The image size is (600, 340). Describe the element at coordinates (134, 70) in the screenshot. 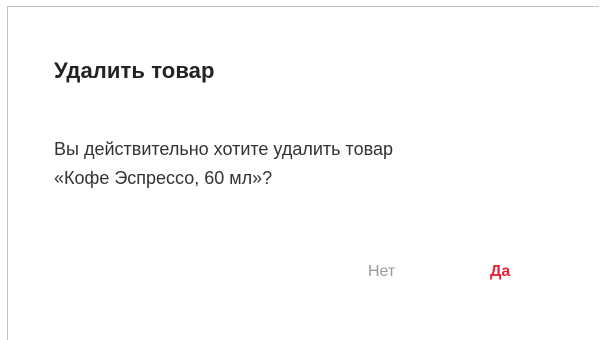

I see `dialog-title: Удалить товар` at that location.